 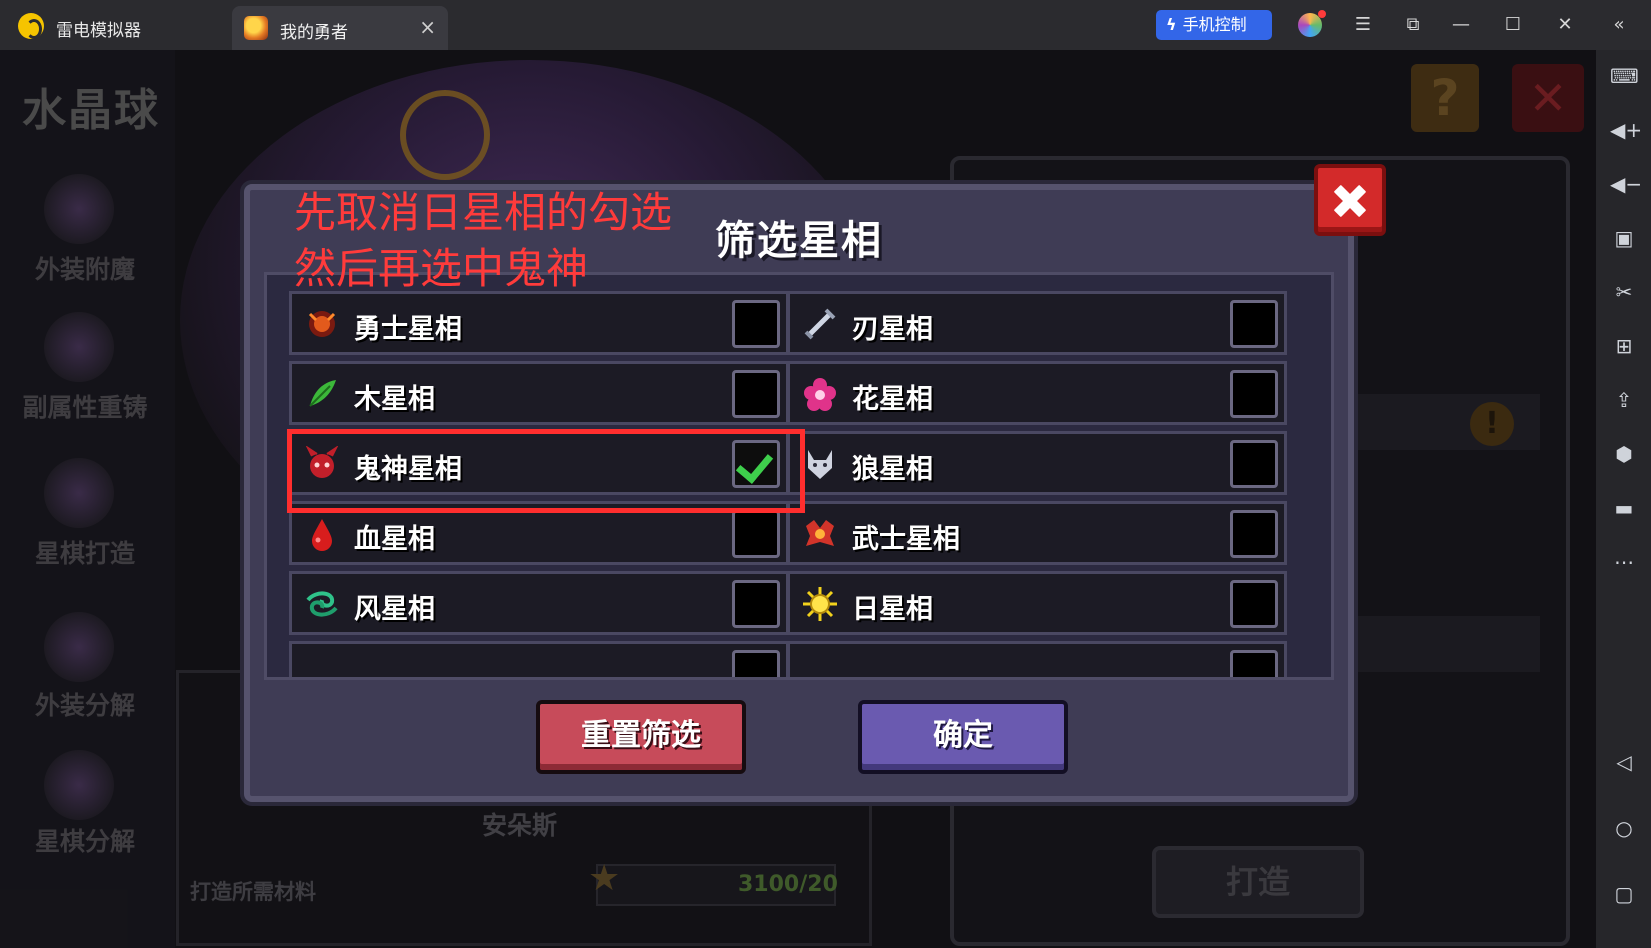 What do you see at coordinates (79, 647) in the screenshot?
I see `disassemble-thumb-icon` at bounding box center [79, 647].